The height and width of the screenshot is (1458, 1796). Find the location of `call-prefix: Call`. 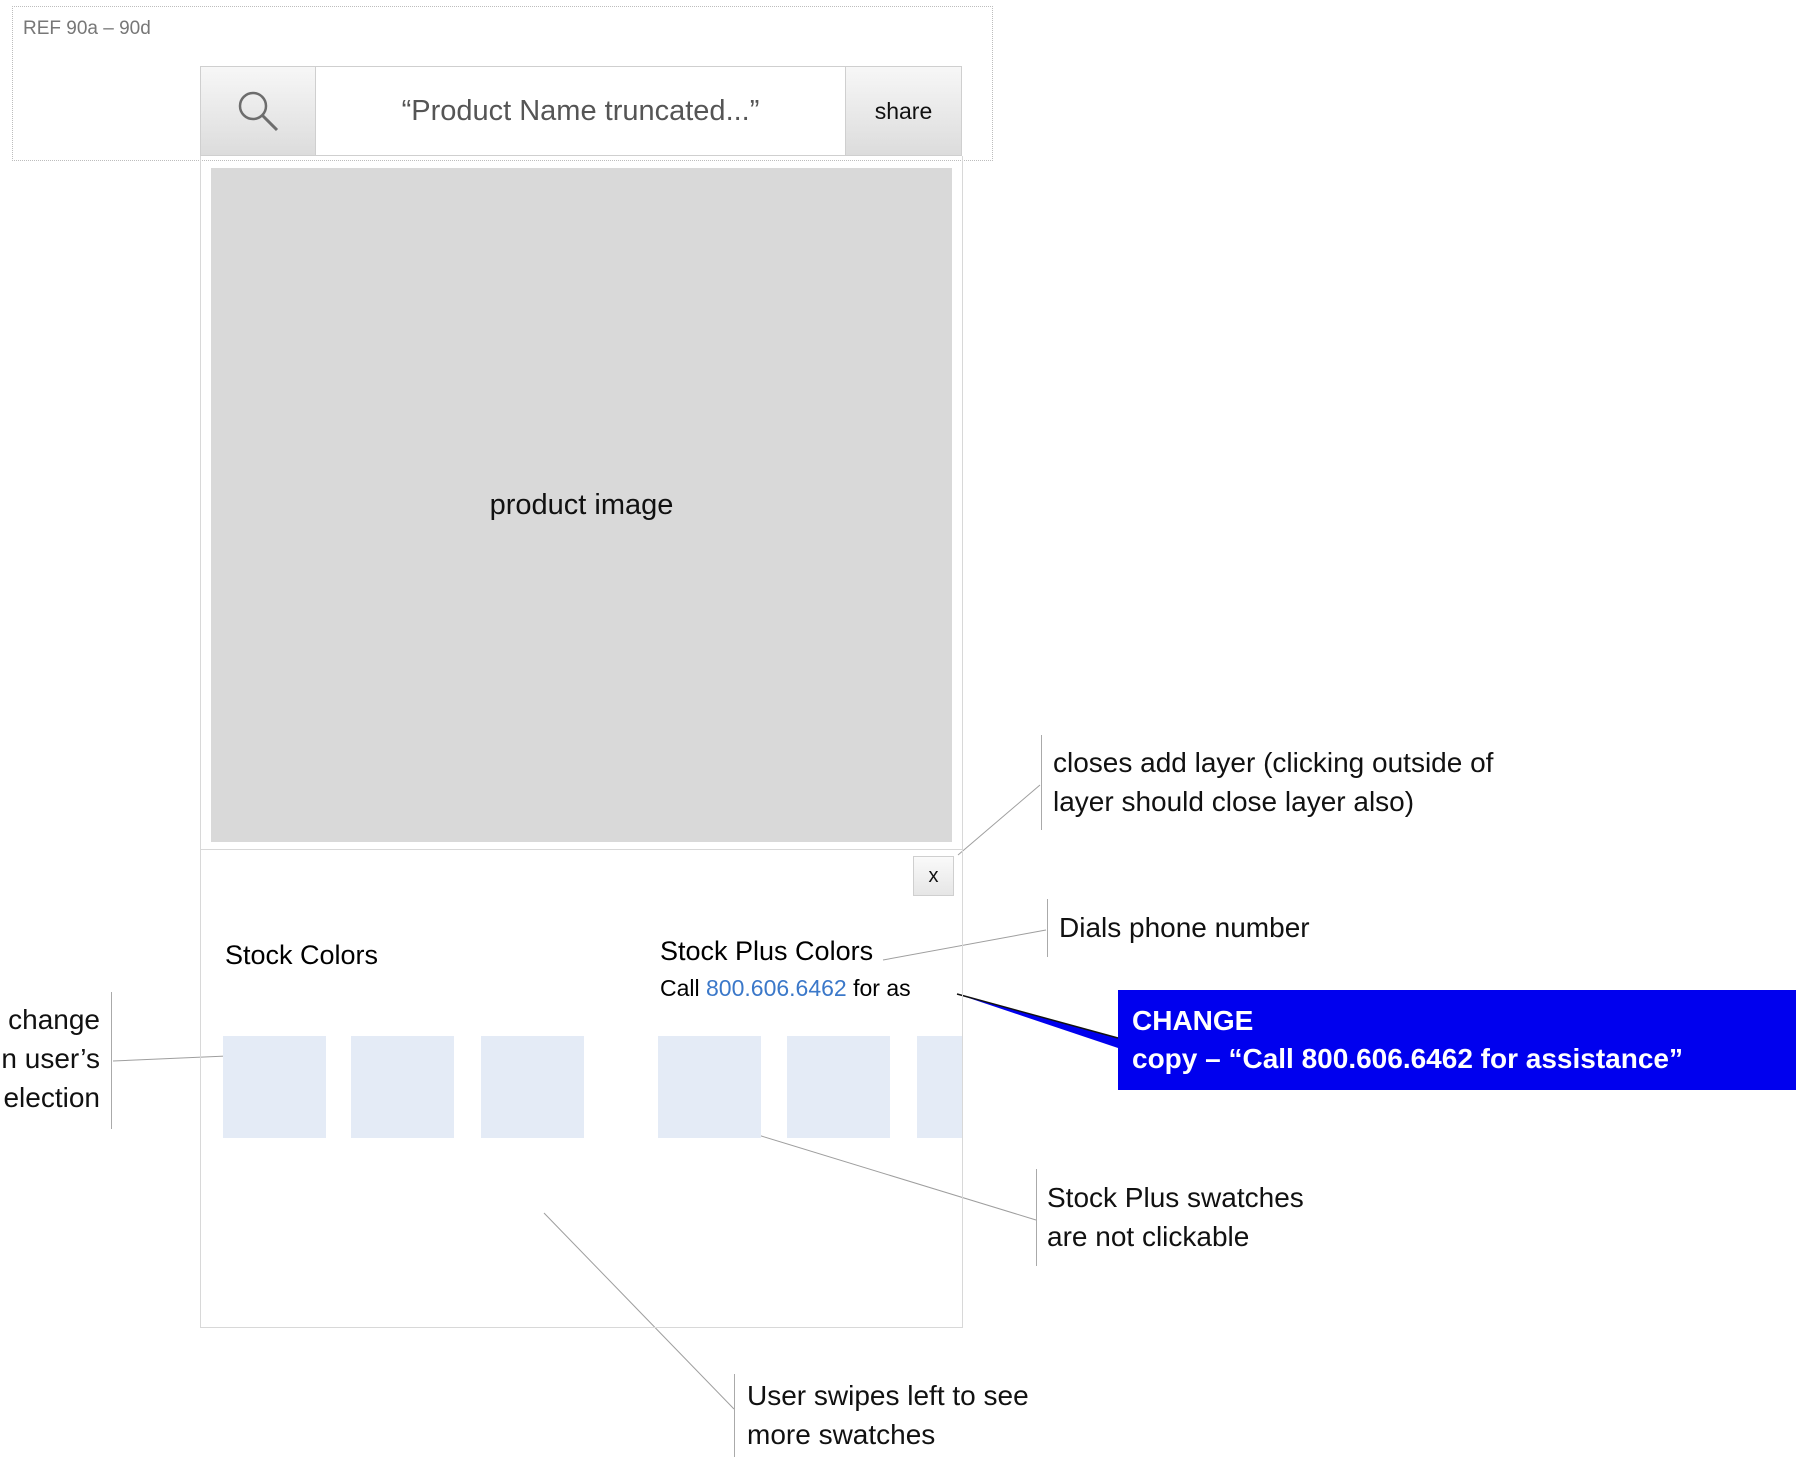

call-prefix: Call is located at coordinates (683, 988).